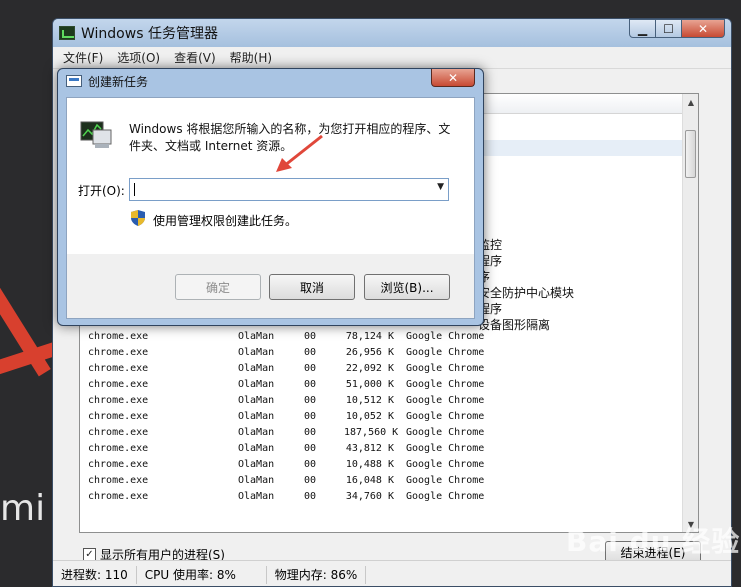 The height and width of the screenshot is (587, 741). Describe the element at coordinates (392, 573) in the screenshot. I see `status-bar: 进程数: 110 CPU 使用率: 8% 物理内存: 86%` at that location.